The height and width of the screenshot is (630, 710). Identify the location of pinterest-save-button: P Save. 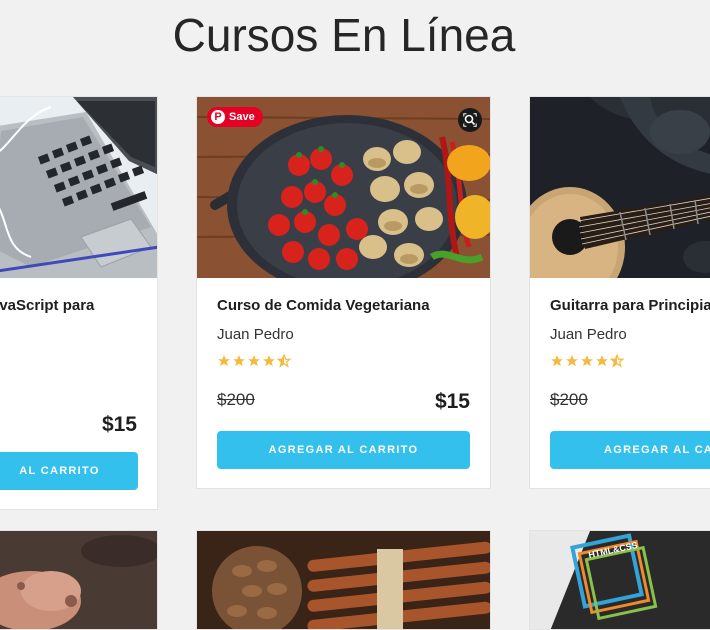
(235, 117).